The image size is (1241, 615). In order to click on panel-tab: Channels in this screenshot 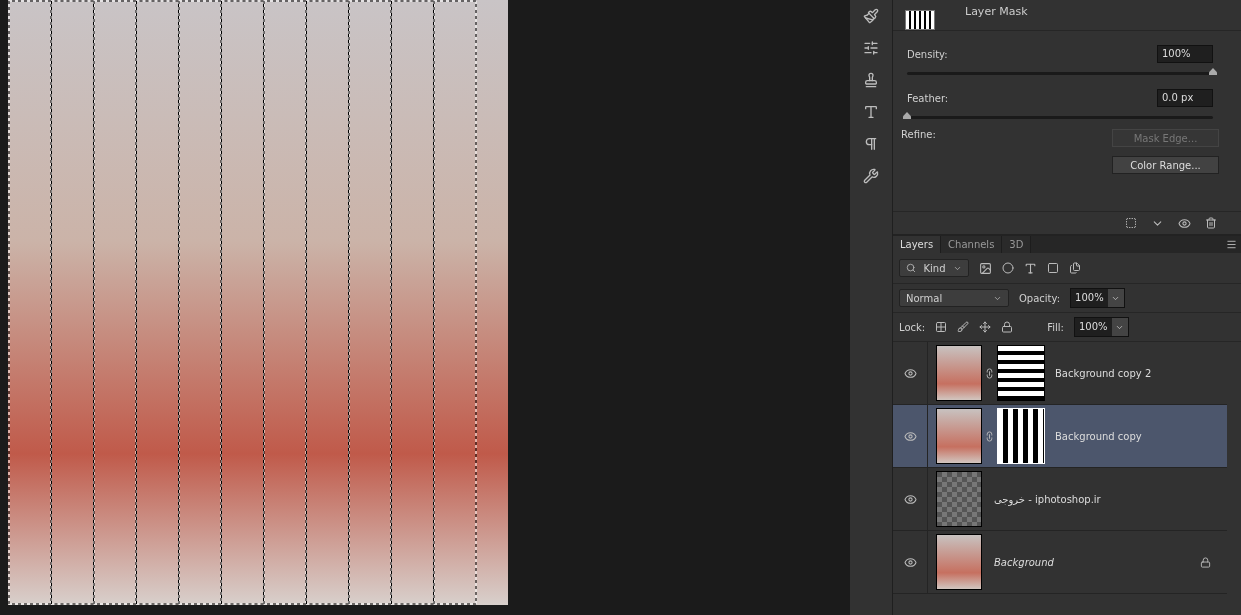, I will do `click(972, 244)`.